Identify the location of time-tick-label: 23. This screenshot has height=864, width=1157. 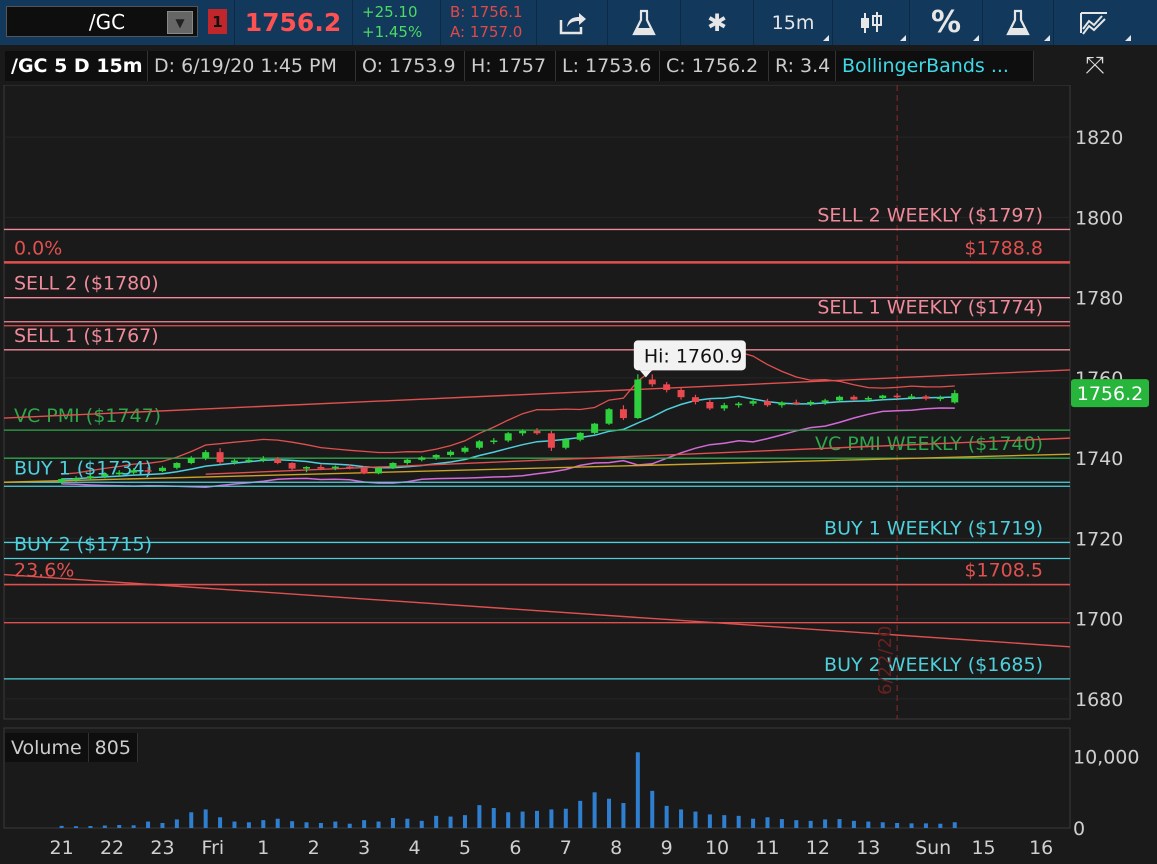
(162, 848).